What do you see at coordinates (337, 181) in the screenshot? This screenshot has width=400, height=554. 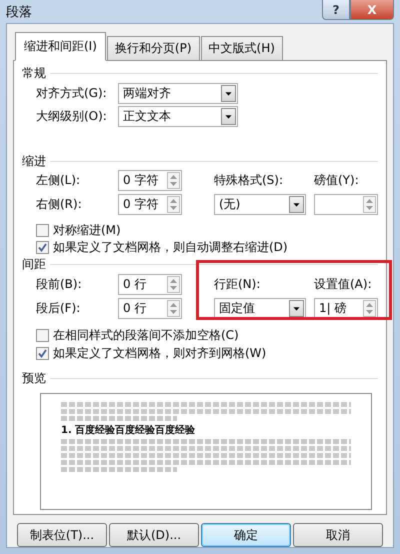 I see `field-label: 磅值(Y):` at bounding box center [337, 181].